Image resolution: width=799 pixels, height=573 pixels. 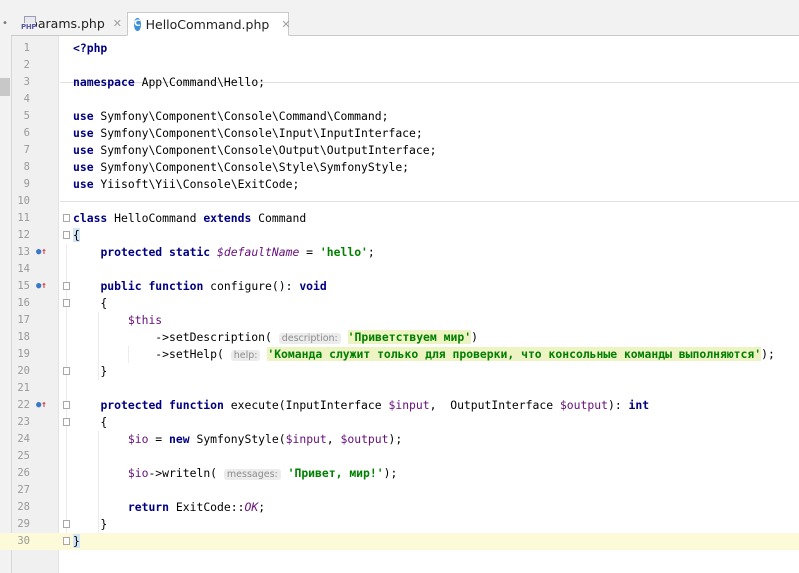 What do you see at coordinates (399, 456) in the screenshot?
I see `code-line: 25` at bounding box center [399, 456].